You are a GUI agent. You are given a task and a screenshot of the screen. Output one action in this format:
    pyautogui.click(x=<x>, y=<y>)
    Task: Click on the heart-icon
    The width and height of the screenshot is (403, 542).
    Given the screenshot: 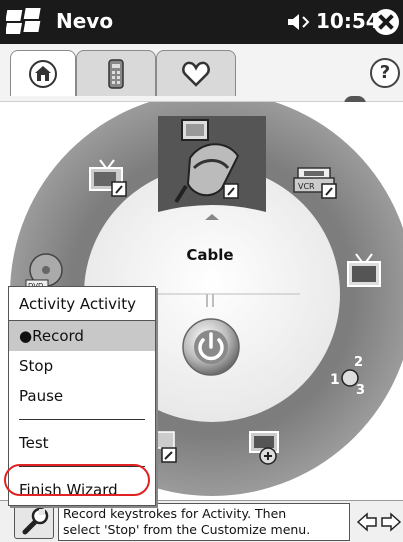 What is the action you would take?
    pyautogui.click(x=196, y=74)
    